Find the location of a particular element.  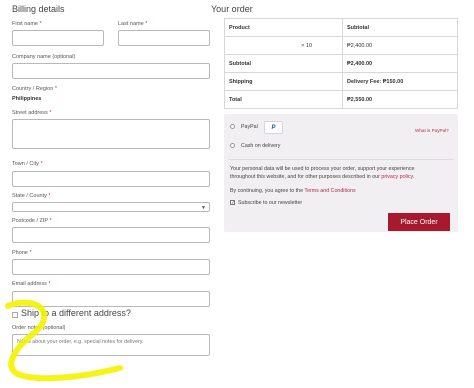

table-row: × 10 ₱2,400.00 is located at coordinates (341, 45).